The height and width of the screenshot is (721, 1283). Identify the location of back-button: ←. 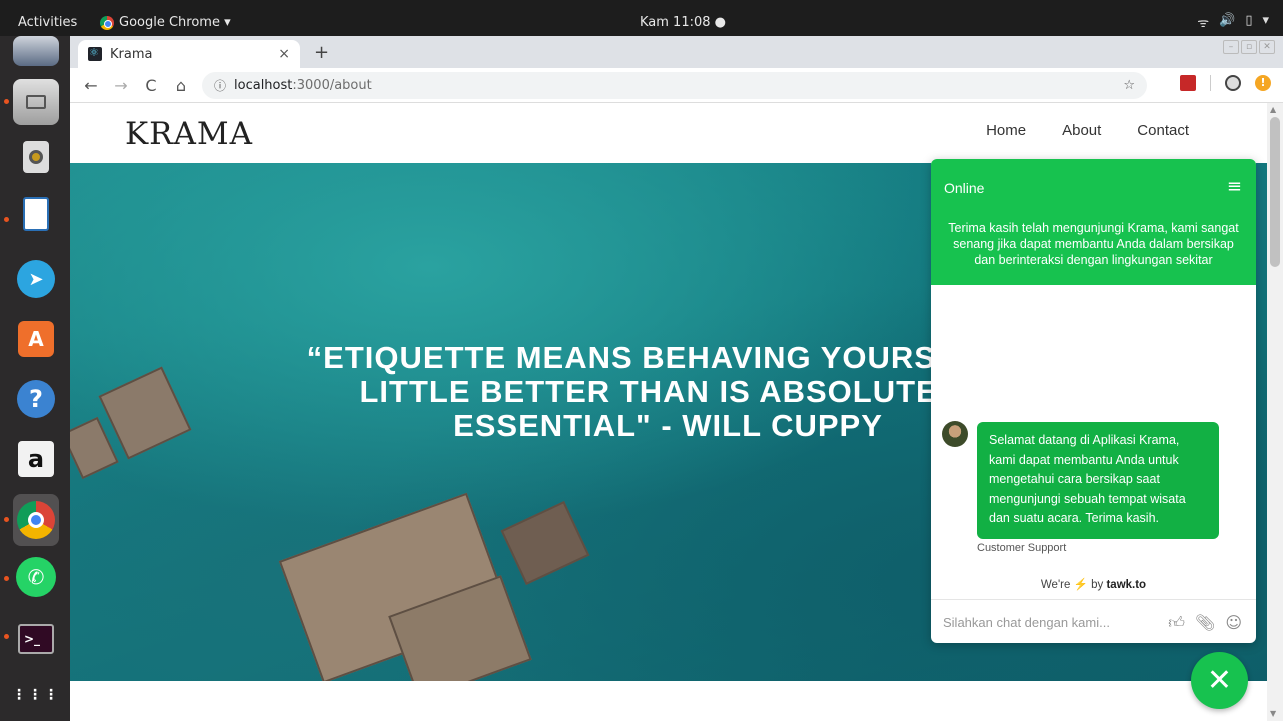
(91, 85).